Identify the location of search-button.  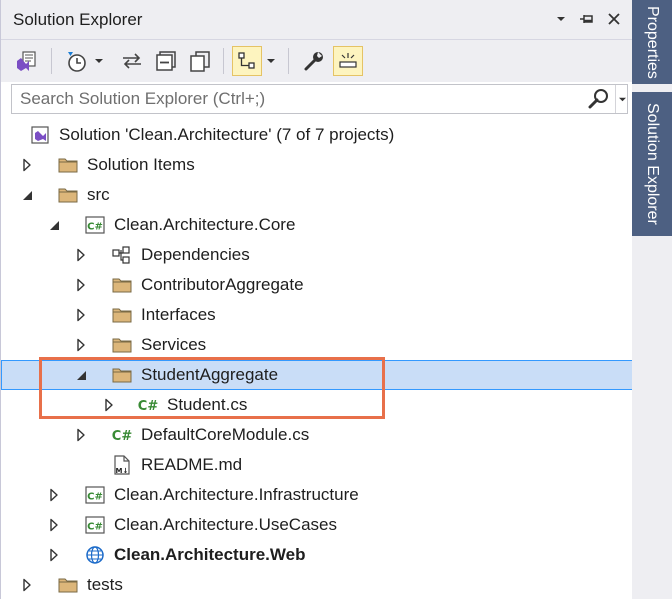
(599, 99).